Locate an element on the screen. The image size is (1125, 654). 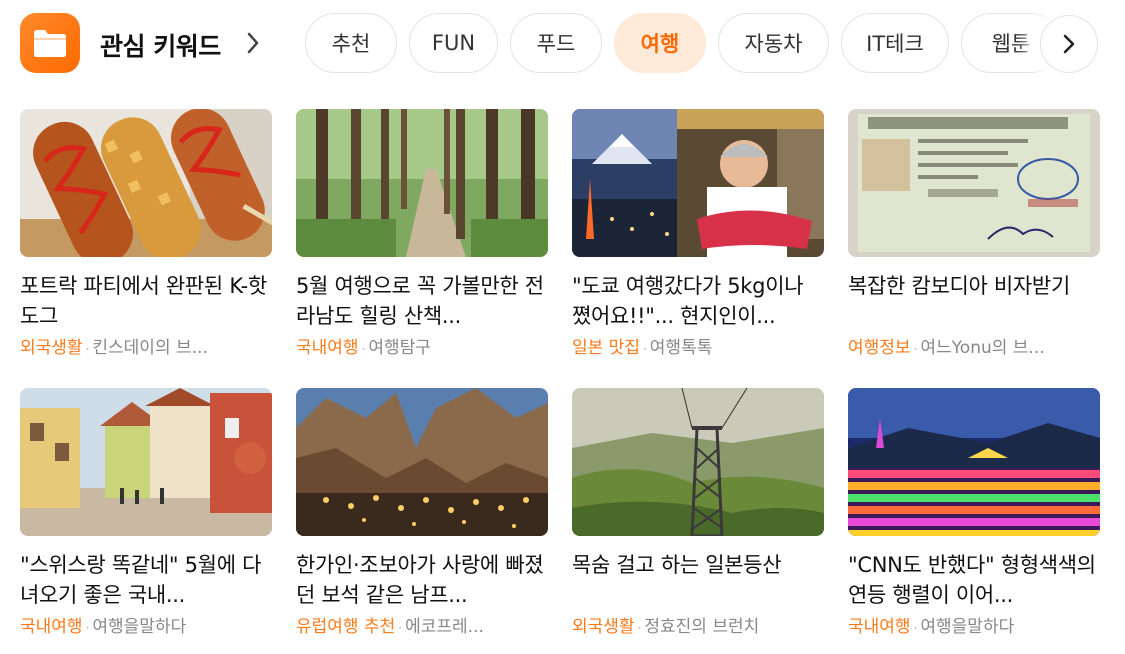
forest-path-thumbnail is located at coordinates (422, 183).